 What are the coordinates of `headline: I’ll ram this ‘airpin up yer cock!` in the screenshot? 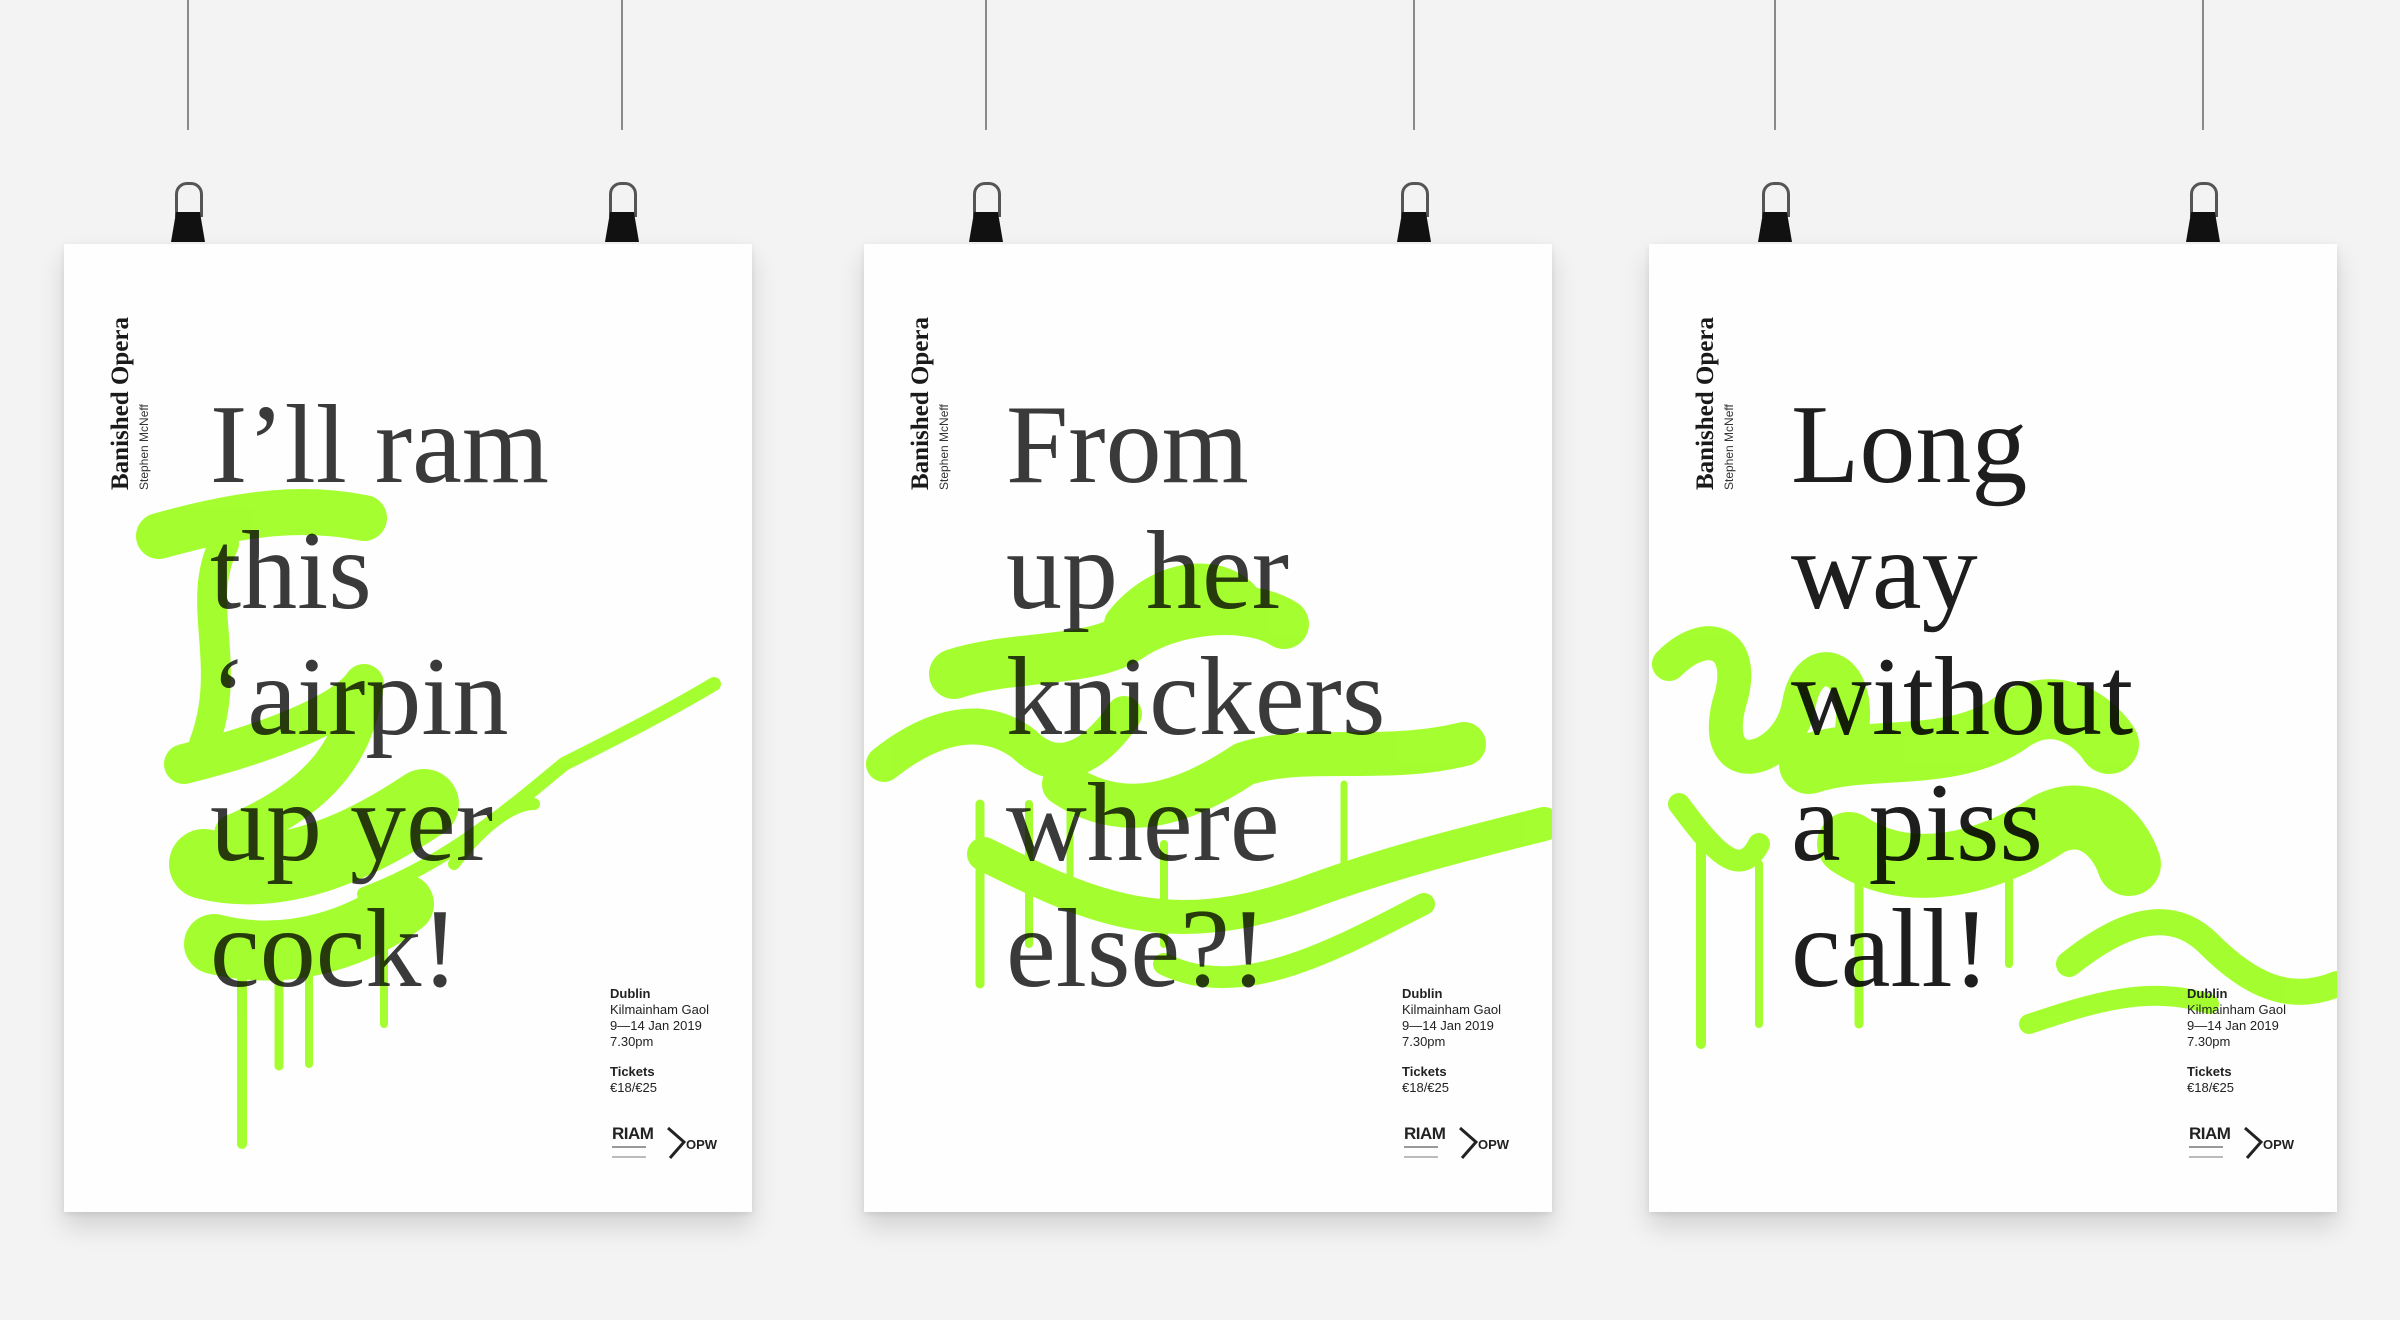 It's located at (379, 697).